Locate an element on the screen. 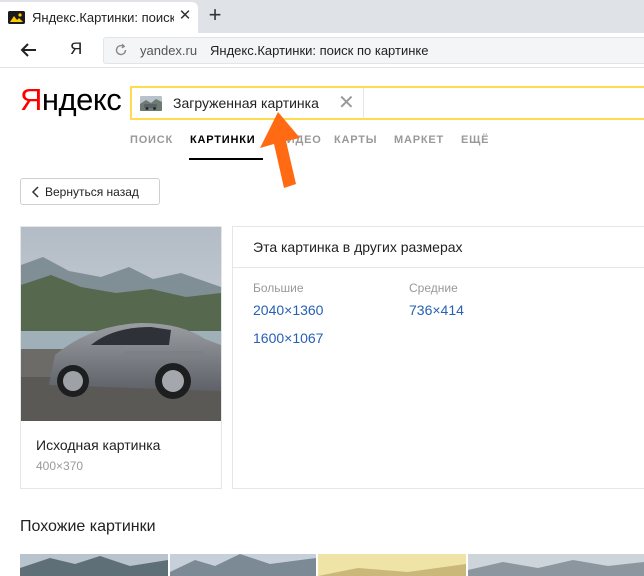 The width and height of the screenshot is (644, 576). large-sizes-heading: Большие is located at coordinates (278, 288).